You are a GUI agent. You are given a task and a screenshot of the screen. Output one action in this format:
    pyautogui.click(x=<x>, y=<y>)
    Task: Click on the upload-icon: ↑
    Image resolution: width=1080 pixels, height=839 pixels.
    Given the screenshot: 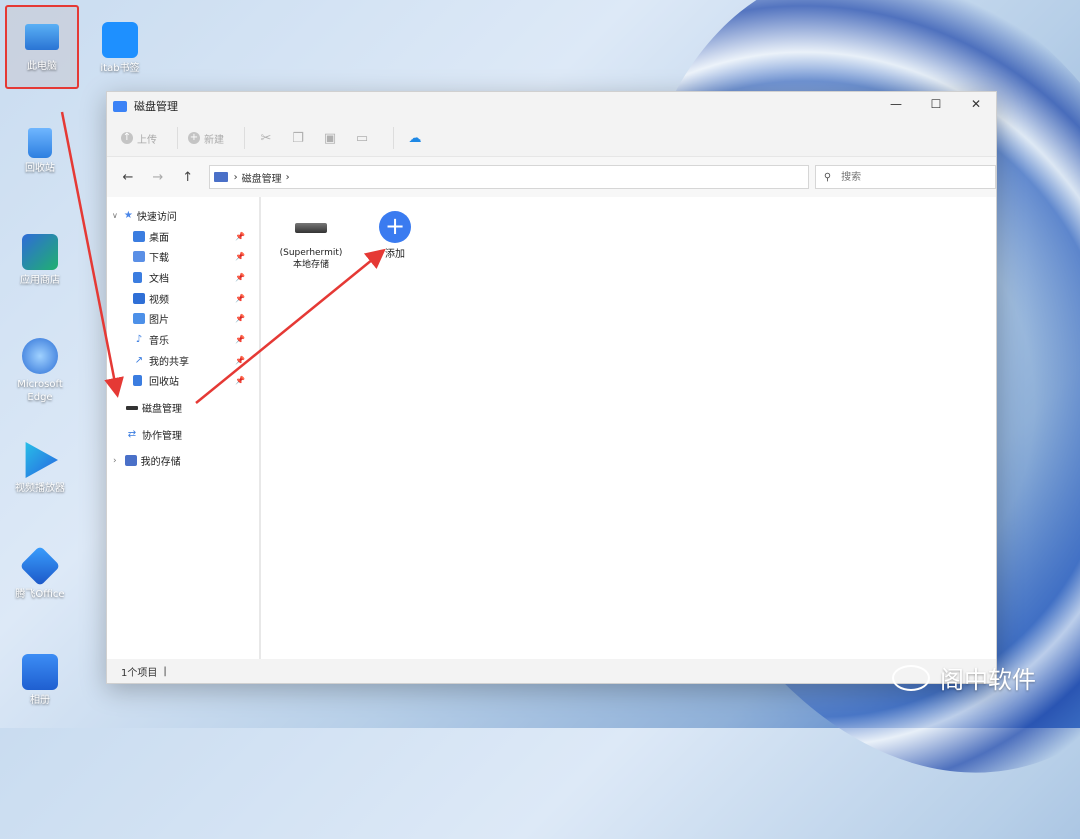 What is the action you would take?
    pyautogui.click(x=127, y=138)
    